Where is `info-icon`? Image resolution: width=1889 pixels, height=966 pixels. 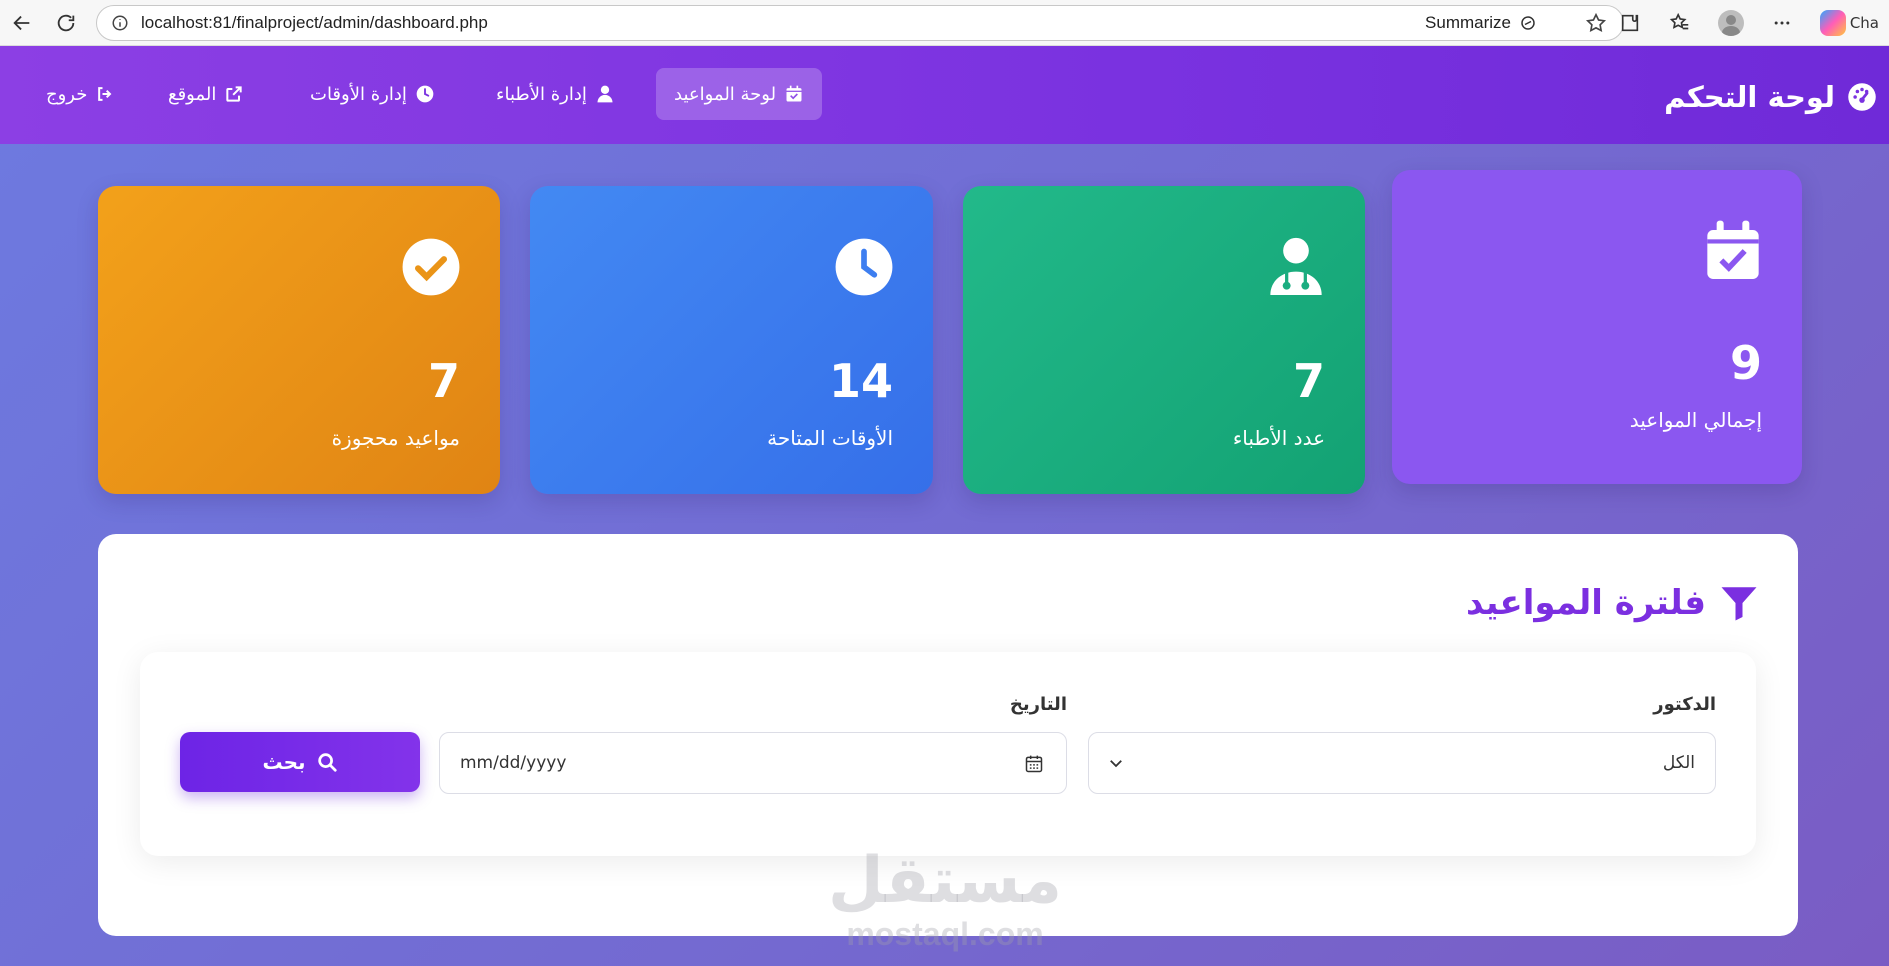 info-icon is located at coordinates (120, 23).